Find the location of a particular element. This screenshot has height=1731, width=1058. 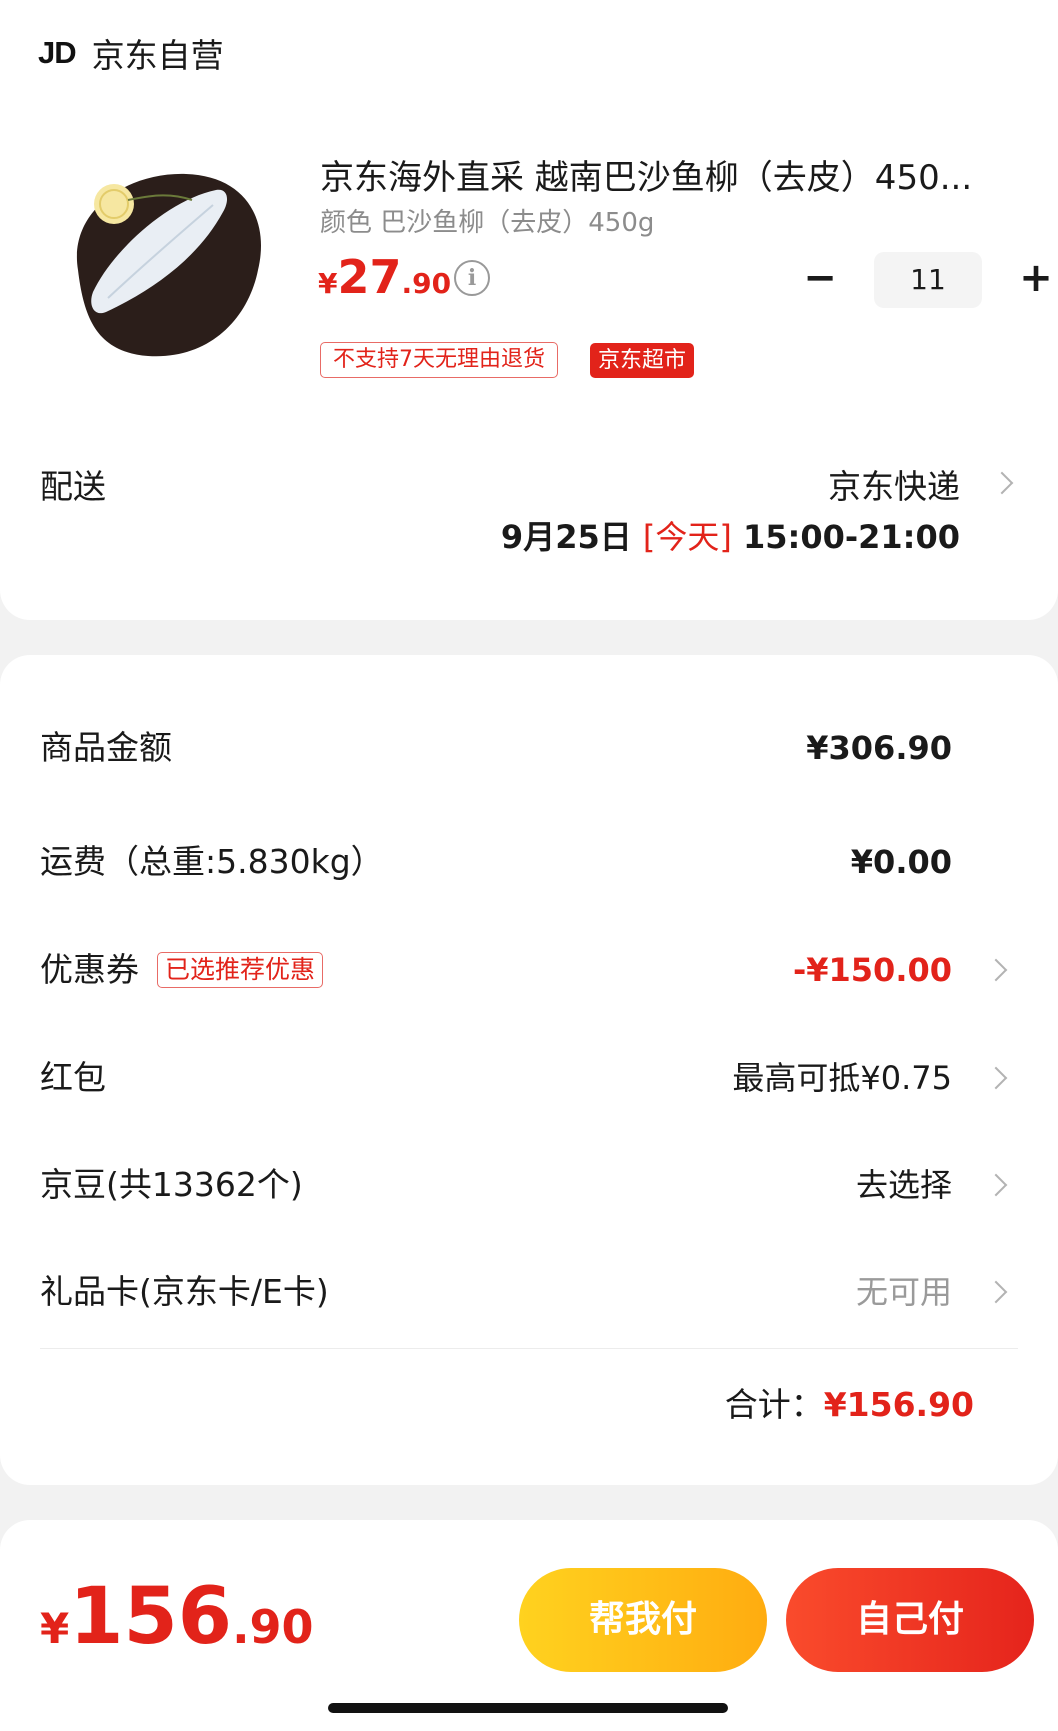

shipping-label: 配送 is located at coordinates (73, 486).